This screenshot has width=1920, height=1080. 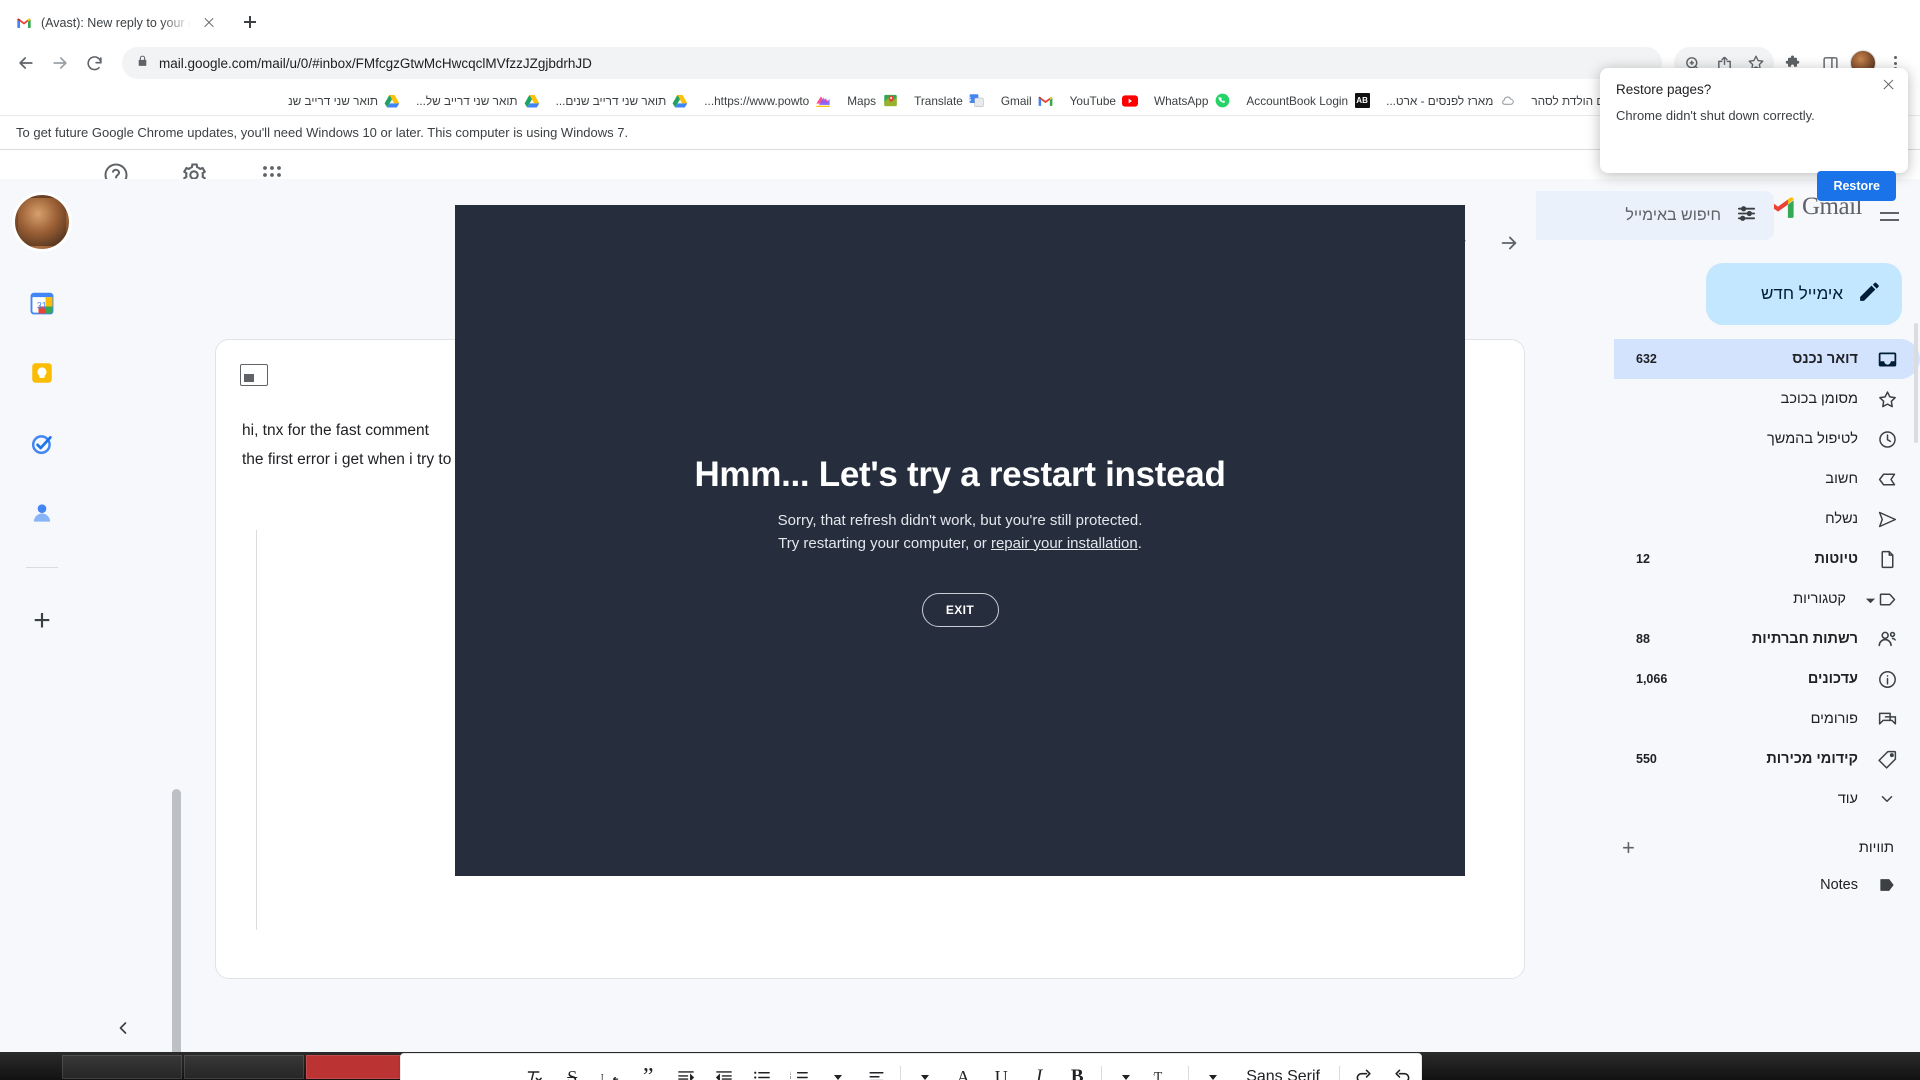 What do you see at coordinates (1767, 399) in the screenshot?
I see `sidebar-item-1: מסומן בכוכב` at bounding box center [1767, 399].